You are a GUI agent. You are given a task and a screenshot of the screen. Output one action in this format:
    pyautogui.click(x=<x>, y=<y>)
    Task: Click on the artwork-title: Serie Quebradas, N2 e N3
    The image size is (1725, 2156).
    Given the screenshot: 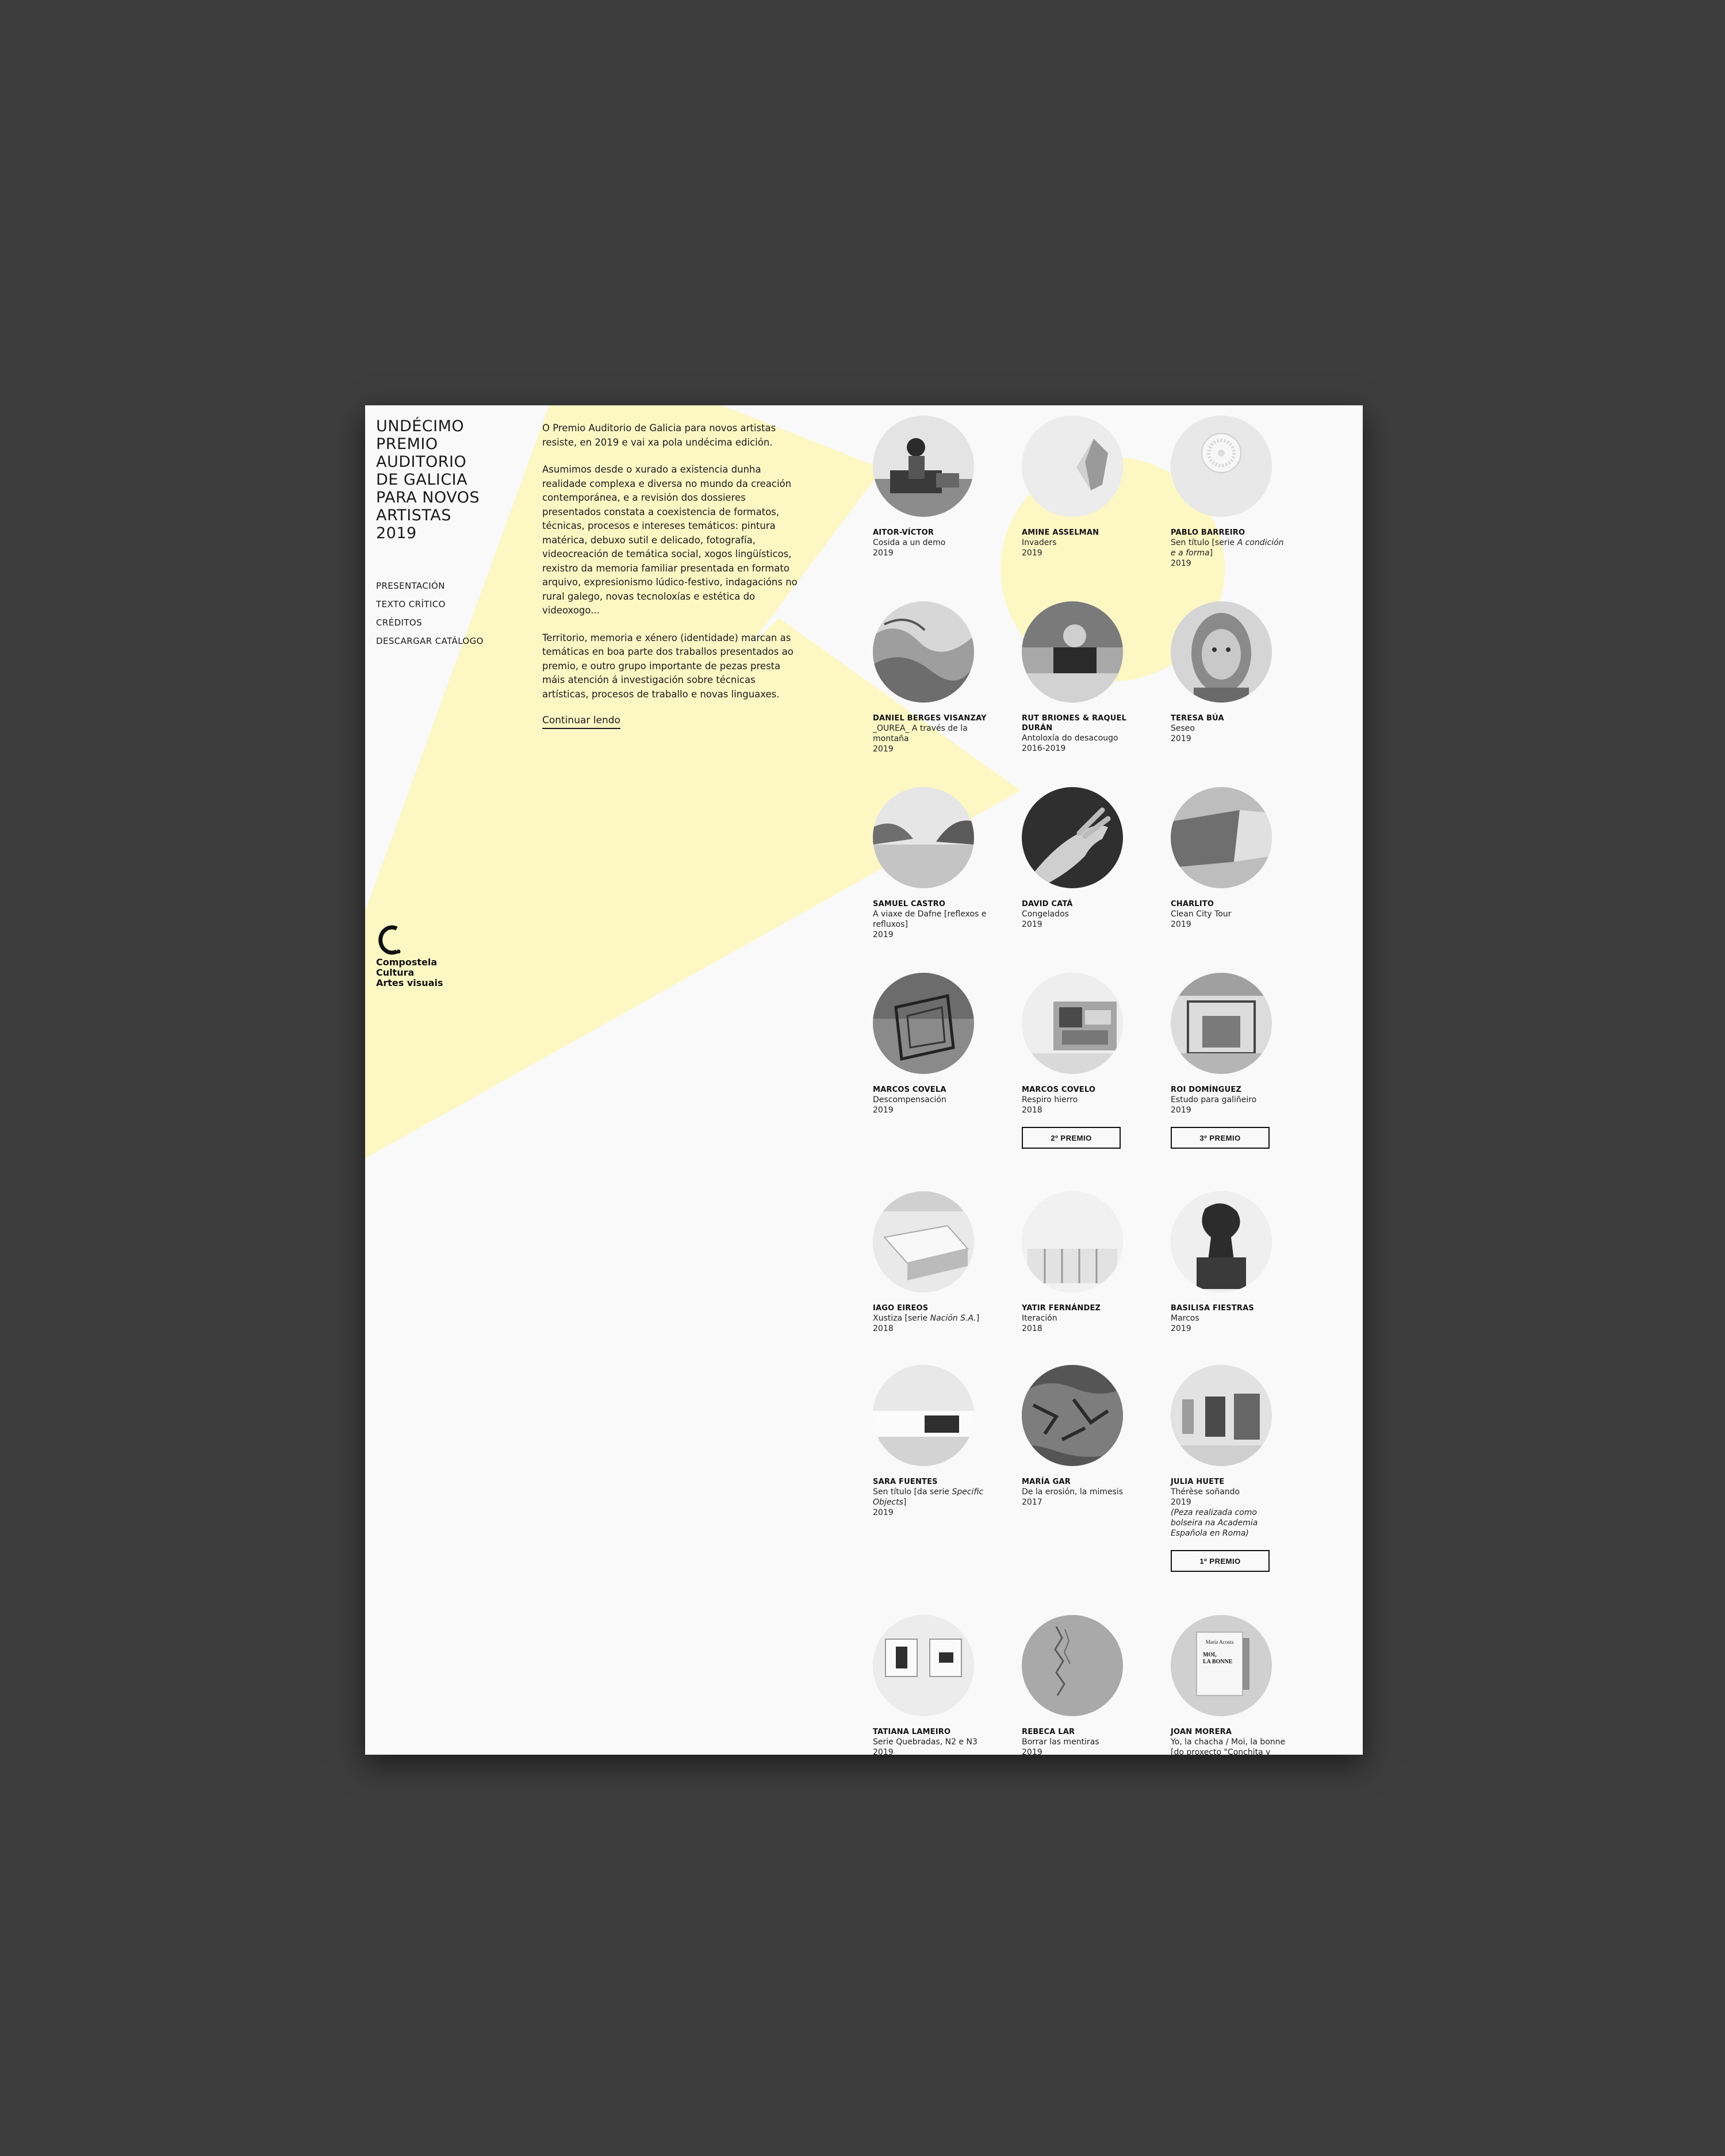 What is the action you would take?
    pyautogui.click(x=925, y=1742)
    